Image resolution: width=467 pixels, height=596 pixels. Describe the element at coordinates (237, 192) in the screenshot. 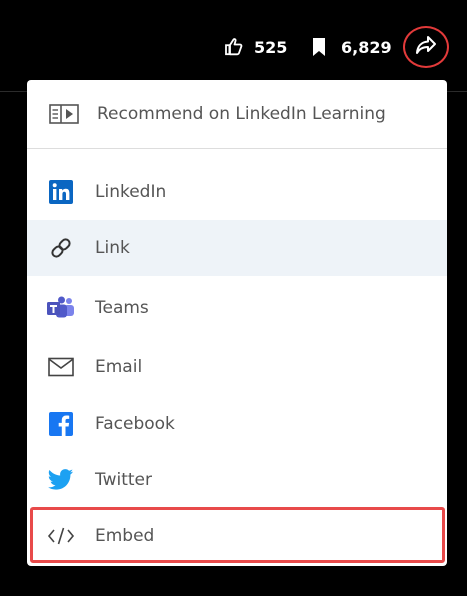

I see `menu-item-linkedin: LinkedIn` at that location.